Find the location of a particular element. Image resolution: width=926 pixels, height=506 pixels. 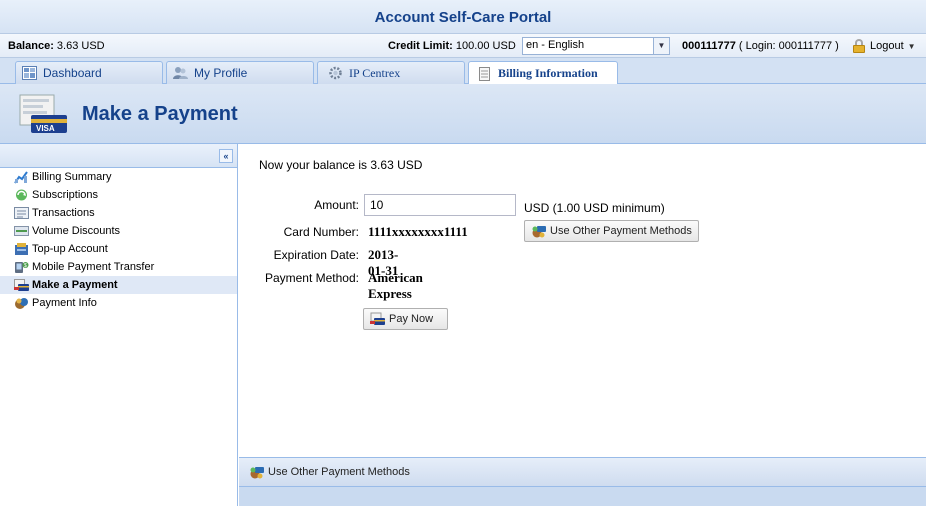

logout-label: Logout is located at coordinates (887, 46).